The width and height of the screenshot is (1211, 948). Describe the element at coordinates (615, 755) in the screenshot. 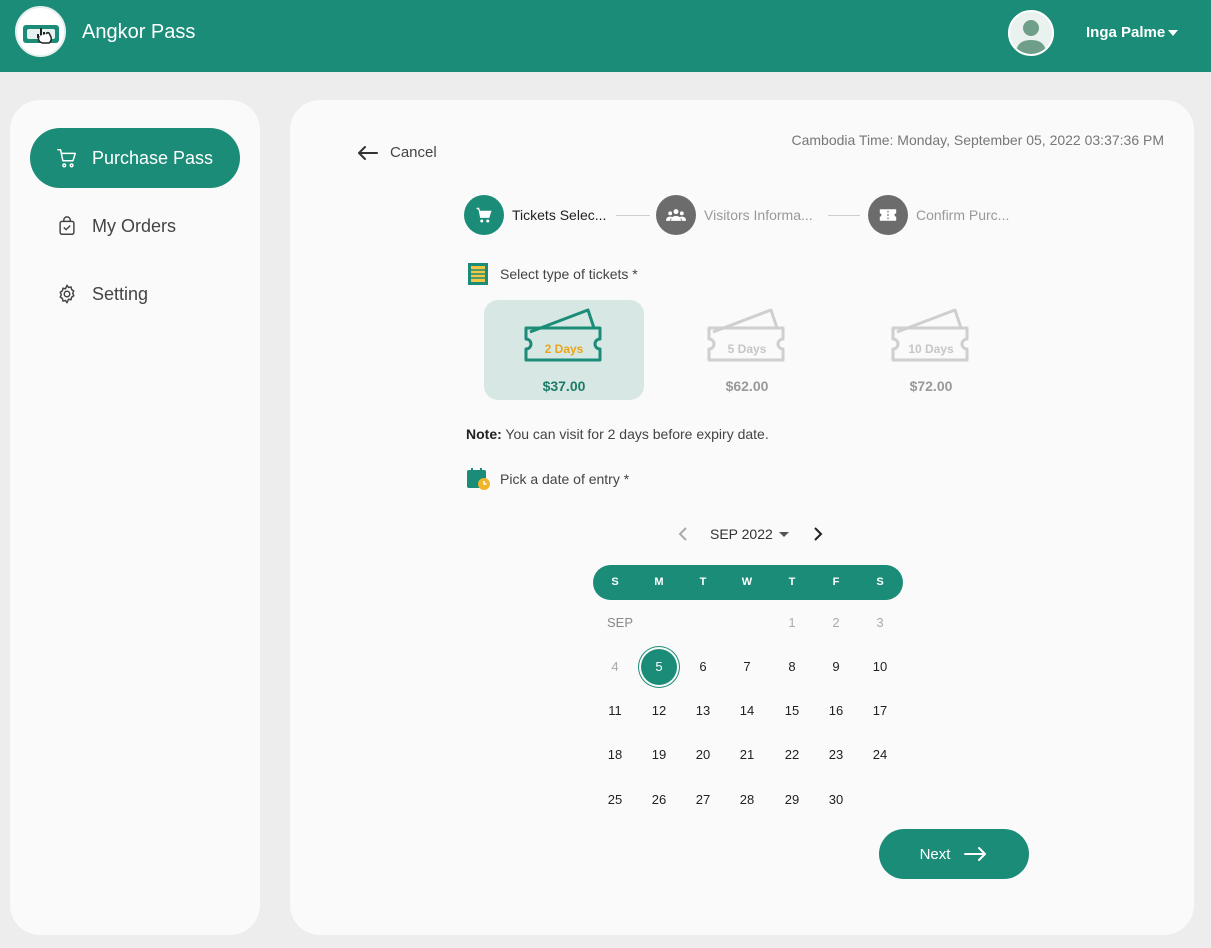

I see `calendar-day: 18` at that location.